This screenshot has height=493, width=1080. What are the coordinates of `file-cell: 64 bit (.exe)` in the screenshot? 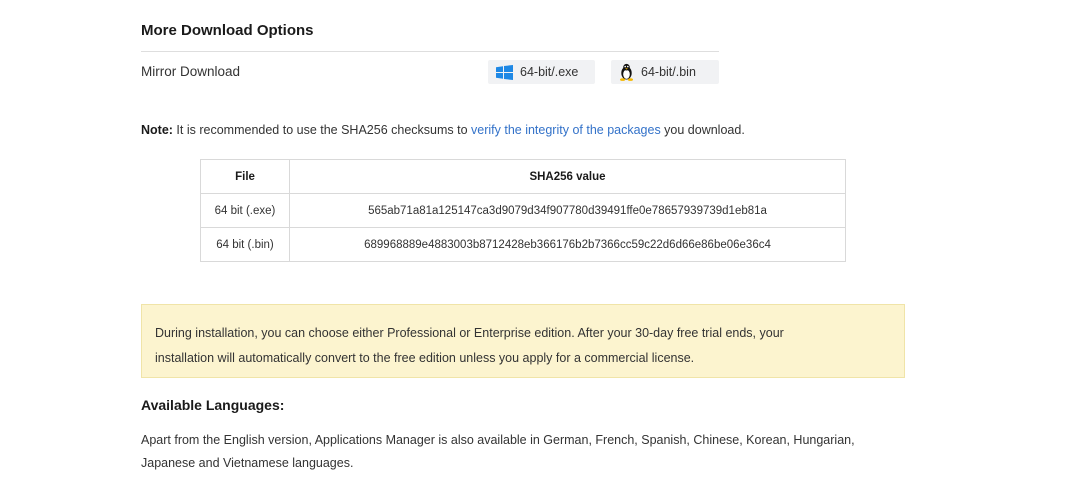 It's located at (245, 210).